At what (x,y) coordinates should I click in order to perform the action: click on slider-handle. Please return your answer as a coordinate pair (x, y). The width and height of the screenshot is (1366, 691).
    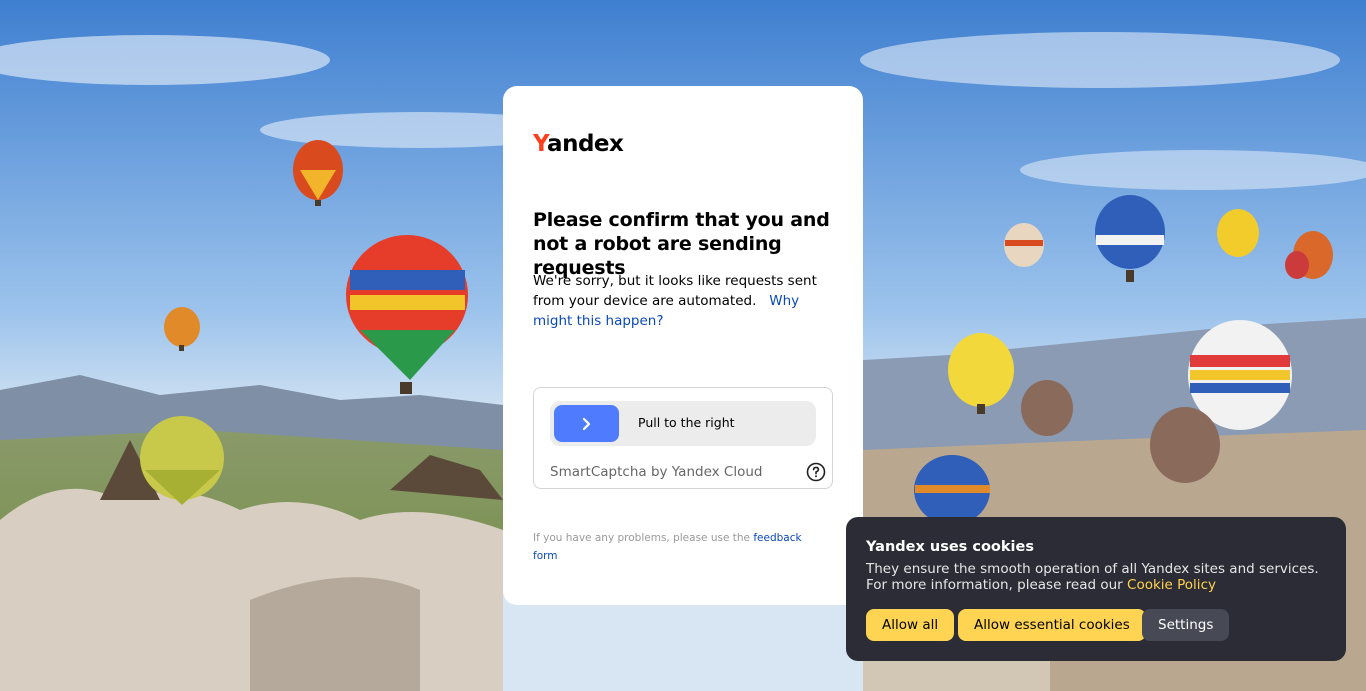
    Looking at the image, I should click on (586, 423).